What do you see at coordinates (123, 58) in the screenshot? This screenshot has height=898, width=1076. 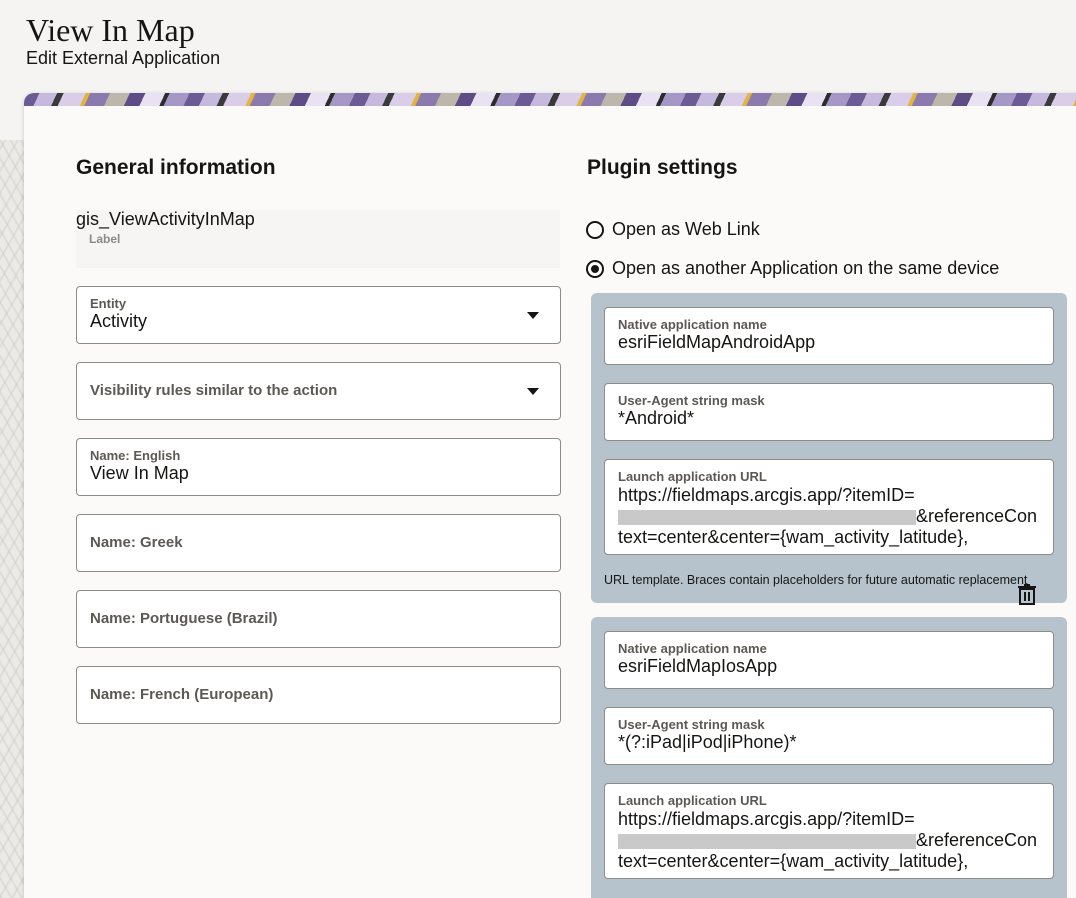 I see `page-subtitle: Edit External Application` at bounding box center [123, 58].